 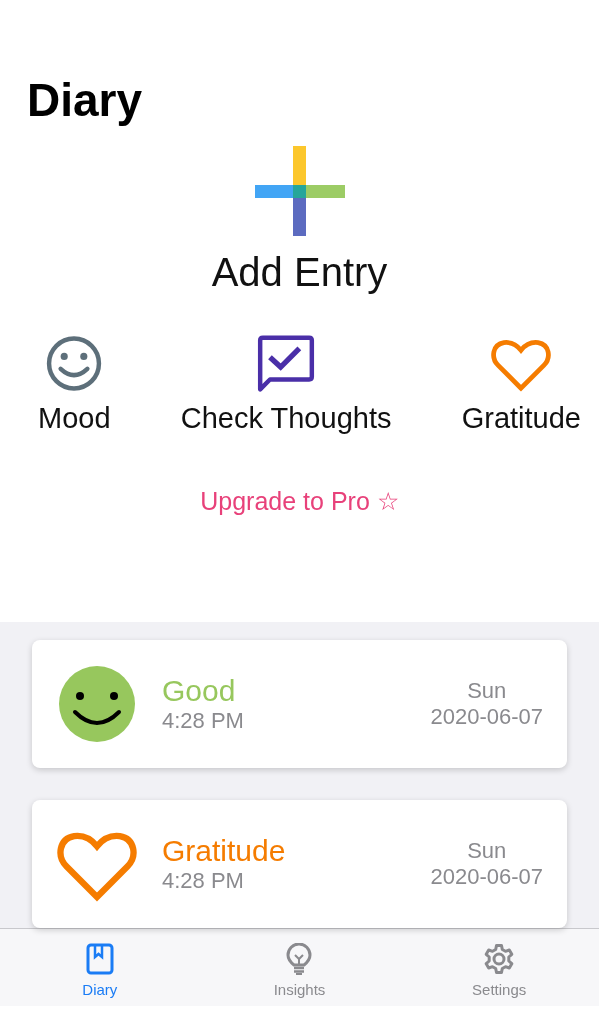 What do you see at coordinates (299, 191) in the screenshot?
I see `plus-icon` at bounding box center [299, 191].